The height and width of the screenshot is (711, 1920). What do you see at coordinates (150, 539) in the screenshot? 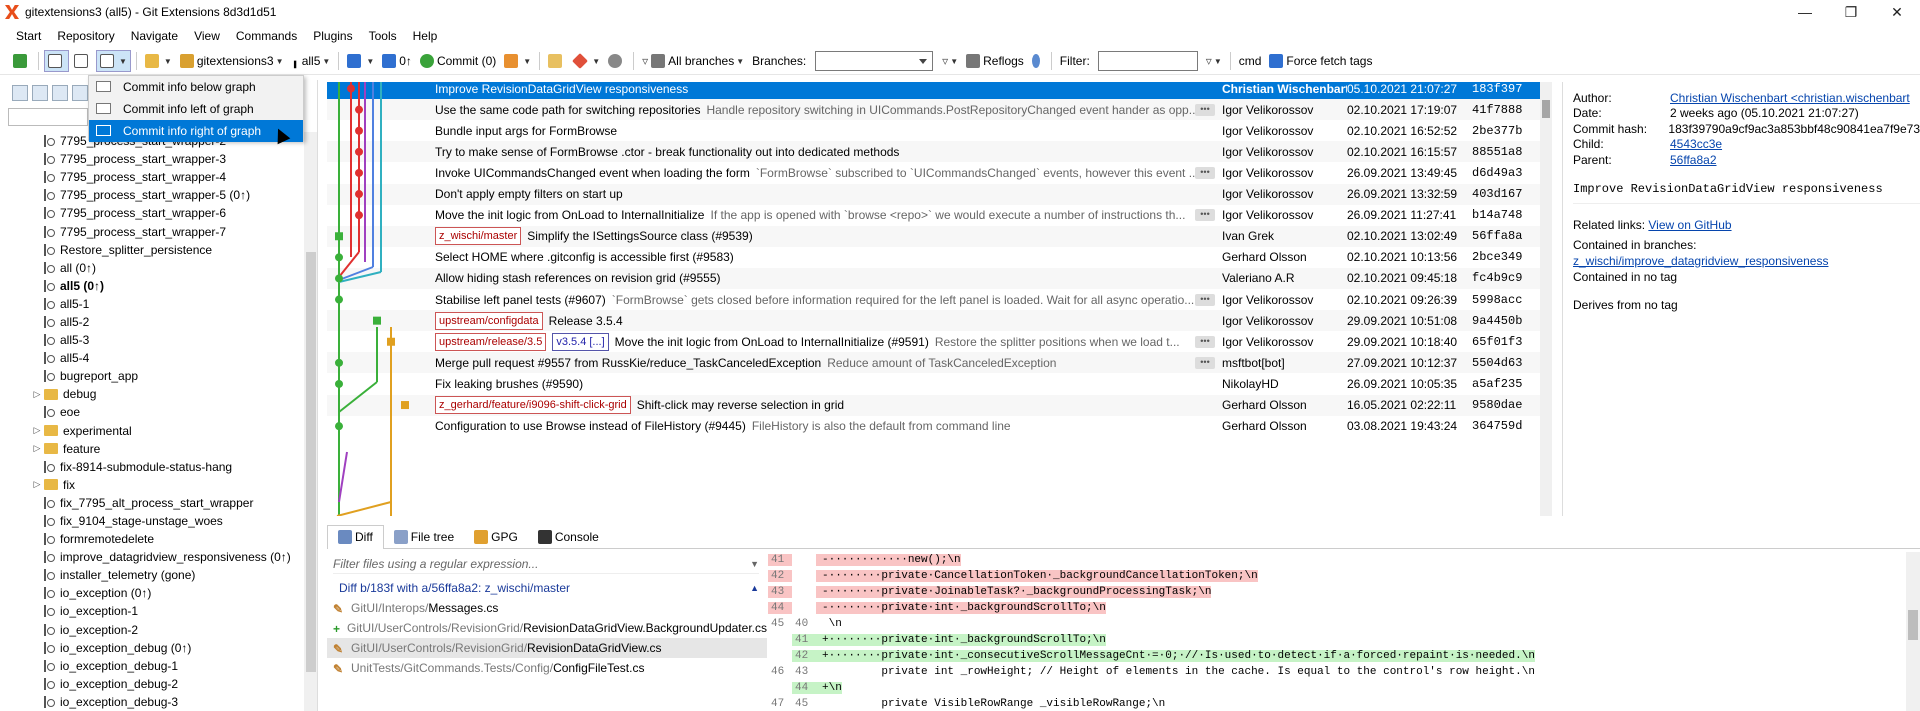
I see `branch-tree-item: formremotedelete` at bounding box center [150, 539].